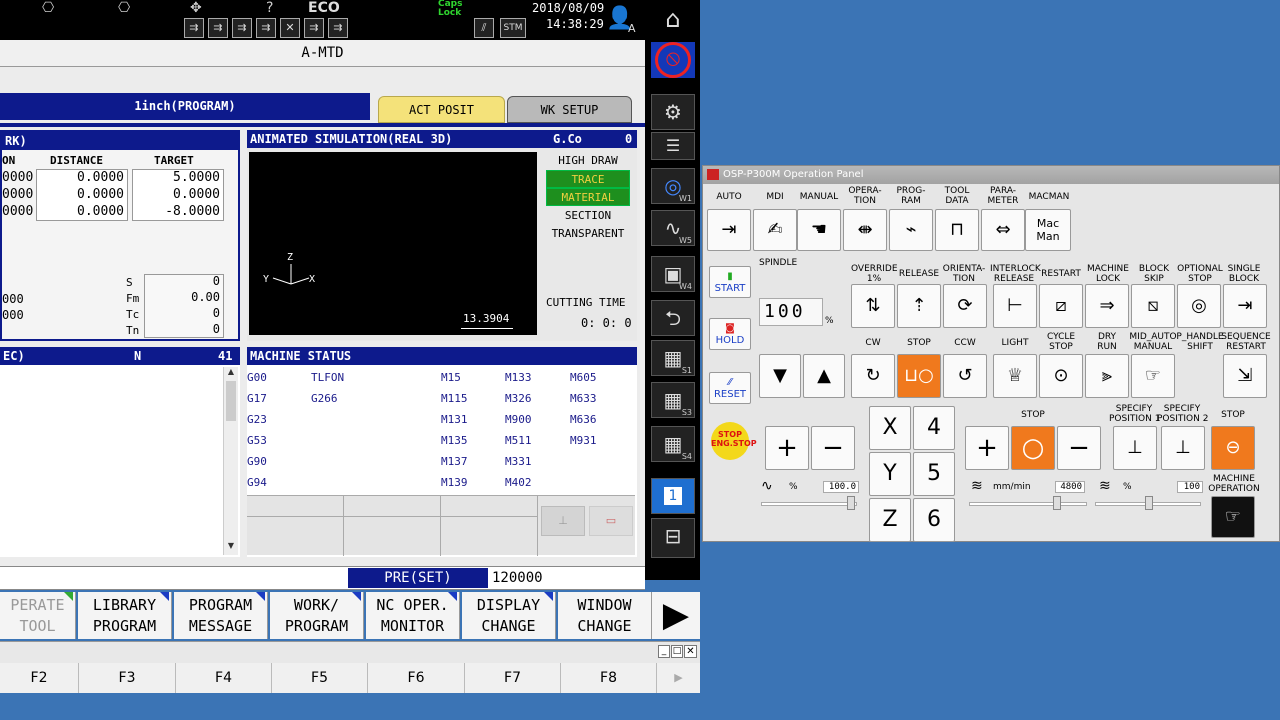 Image resolution: width=1280 pixels, height=720 pixels. What do you see at coordinates (484, 28) in the screenshot?
I see `toolbar-icon-8: ⫽` at bounding box center [484, 28].